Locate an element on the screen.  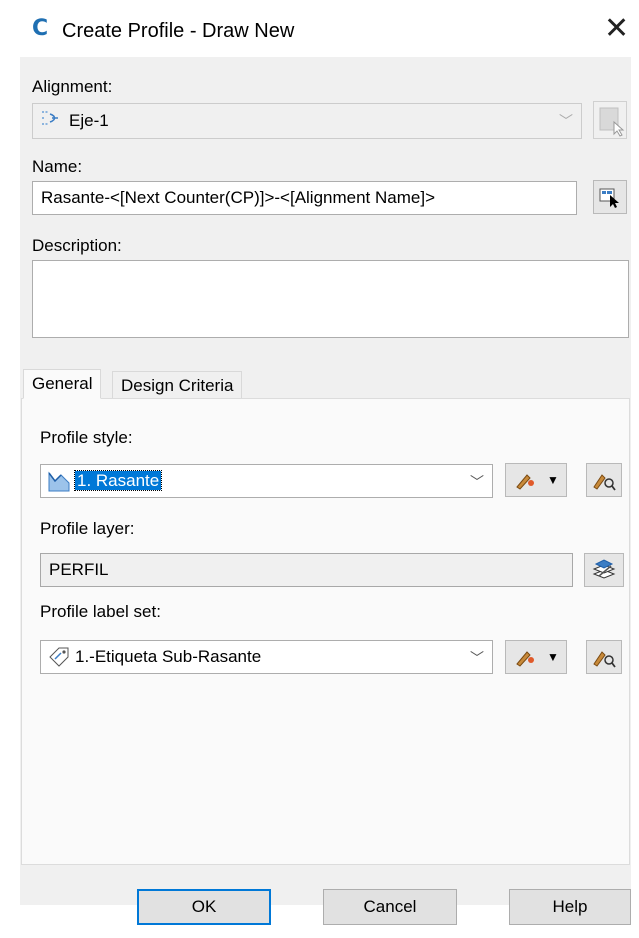
alignment-value: Eje-1 is located at coordinates (89, 120).